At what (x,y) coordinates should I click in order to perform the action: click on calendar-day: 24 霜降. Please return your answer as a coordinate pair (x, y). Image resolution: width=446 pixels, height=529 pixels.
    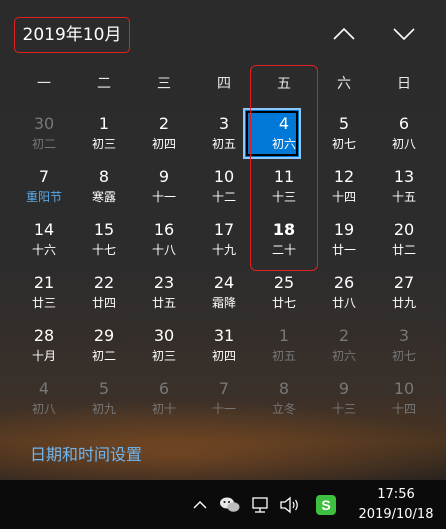
    Looking at the image, I should click on (224, 291).